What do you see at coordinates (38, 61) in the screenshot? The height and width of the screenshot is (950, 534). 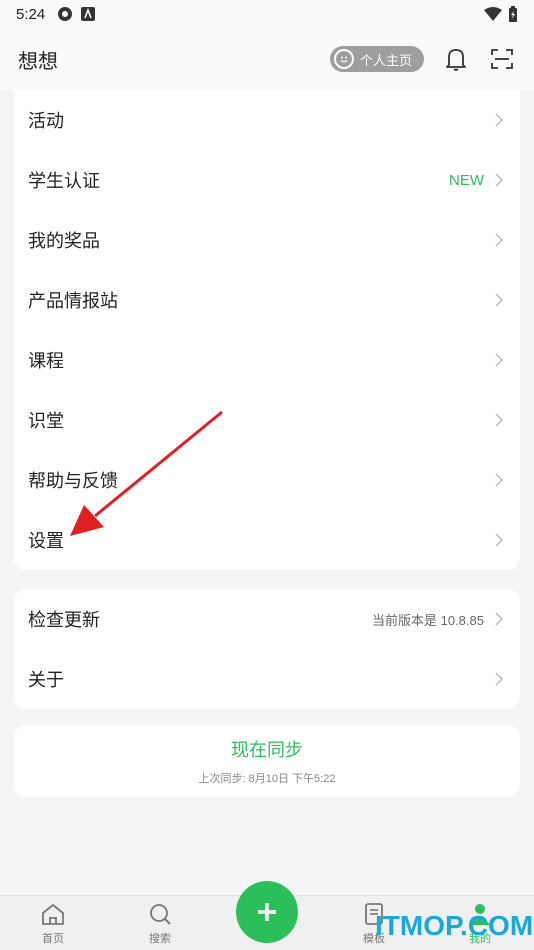 I see `page-title: 想想` at bounding box center [38, 61].